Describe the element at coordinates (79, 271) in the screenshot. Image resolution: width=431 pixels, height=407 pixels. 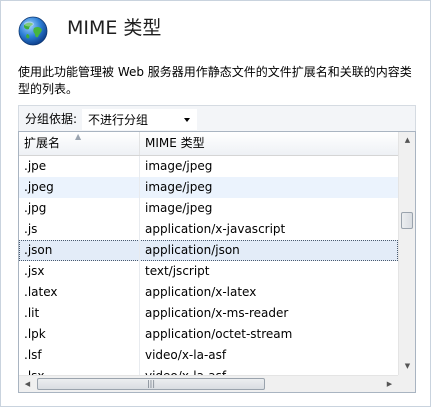
I see `extension-cell: .jsx` at that location.